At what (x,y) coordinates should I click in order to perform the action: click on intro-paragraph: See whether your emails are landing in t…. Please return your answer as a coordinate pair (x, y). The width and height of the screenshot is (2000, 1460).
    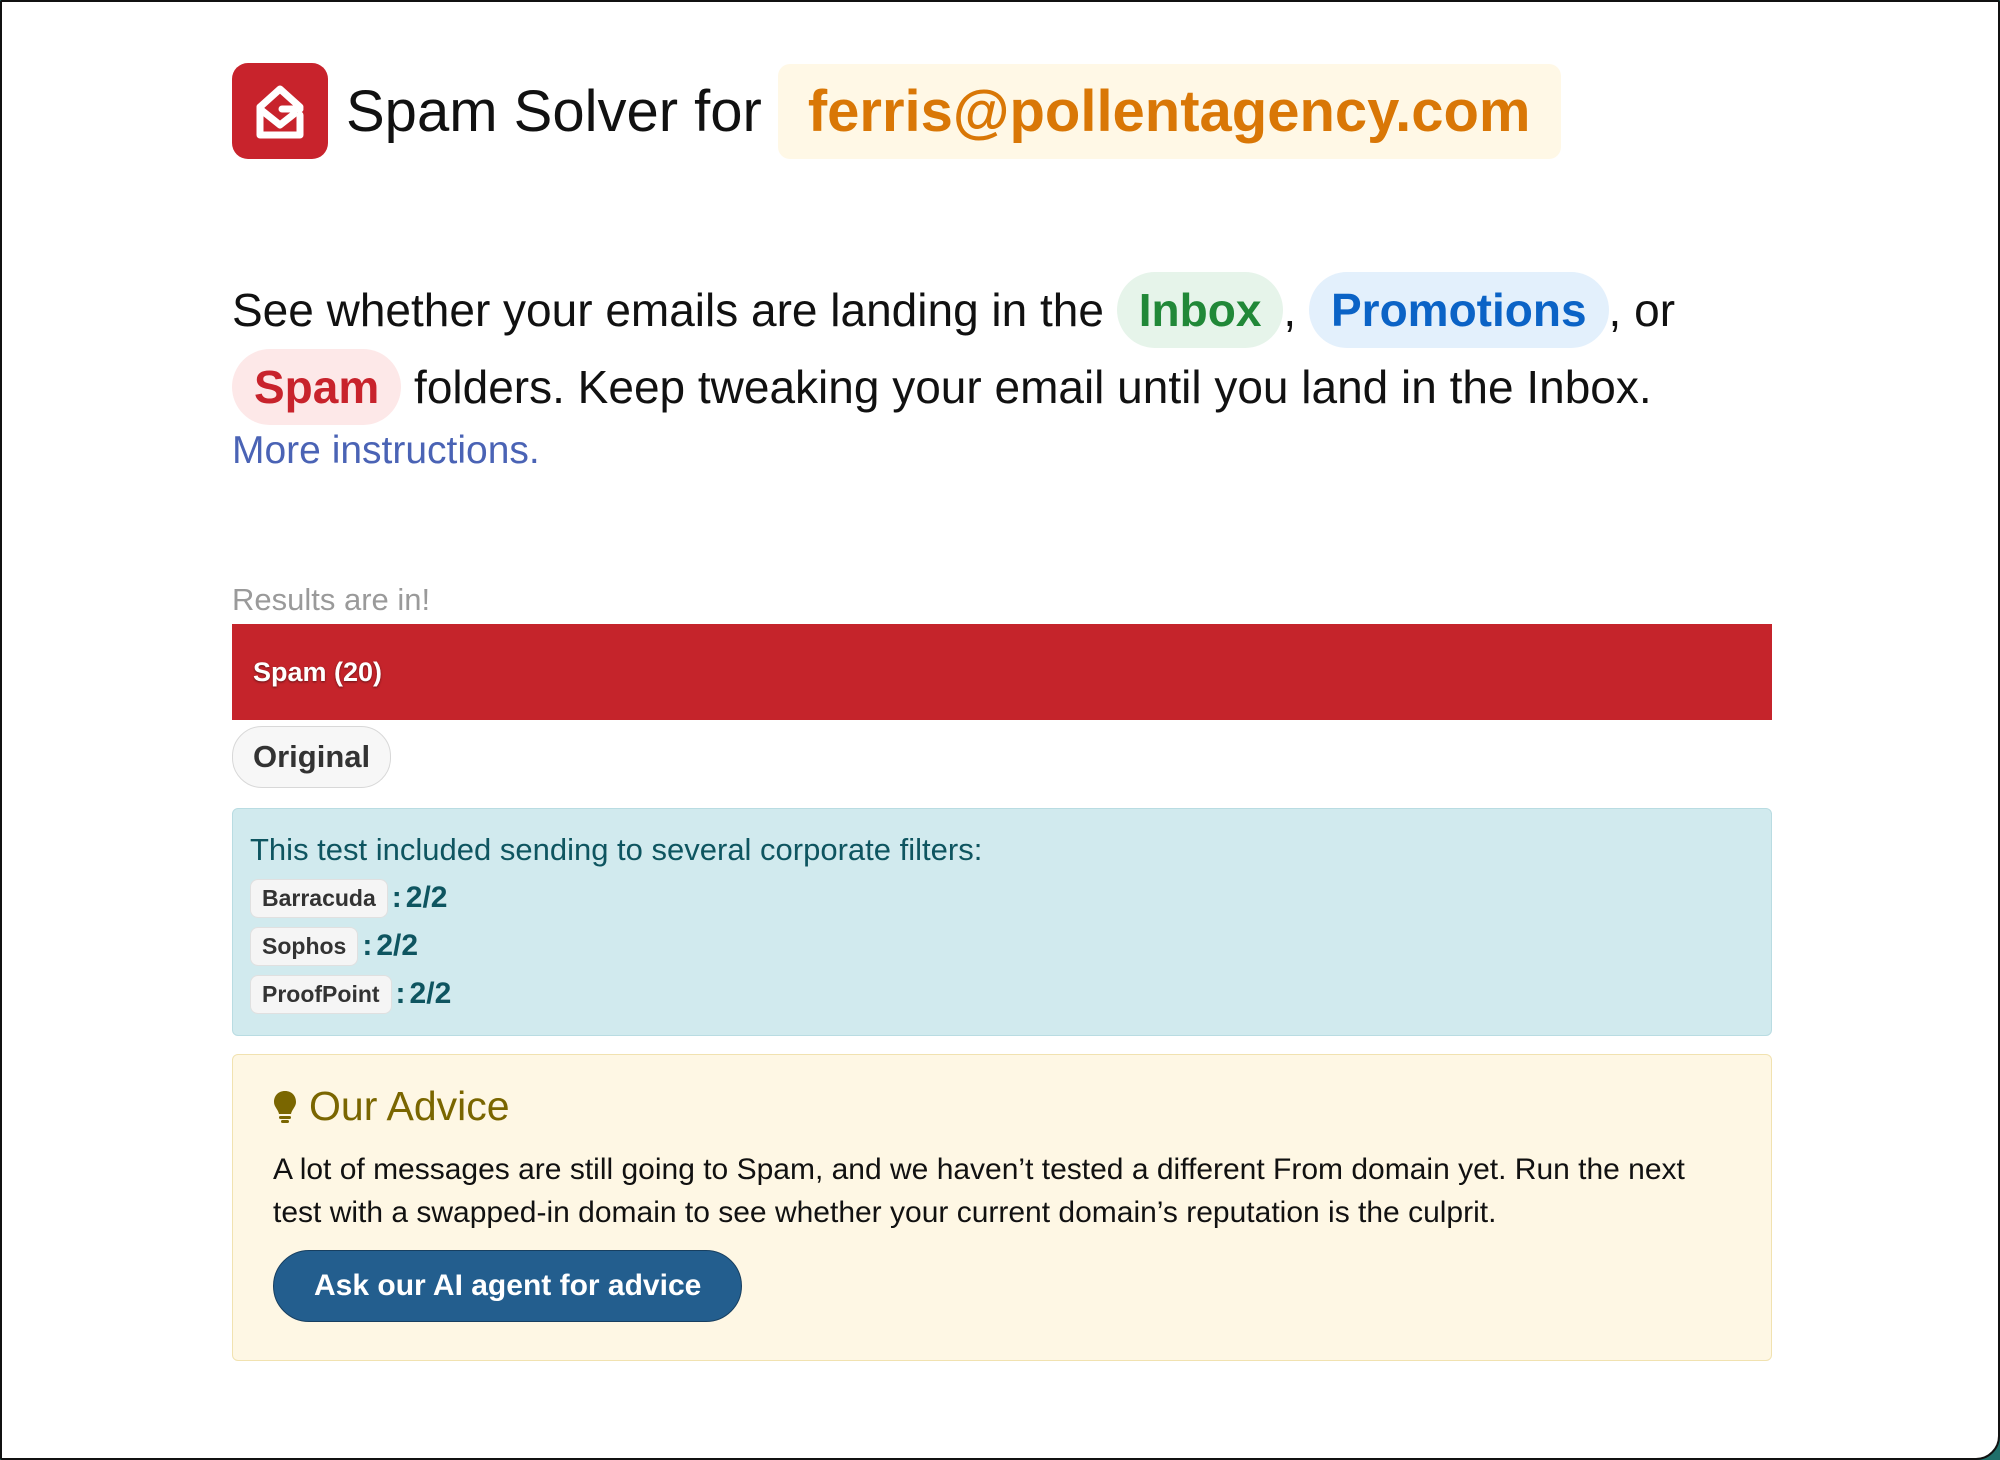
    Looking at the image, I should click on (1002, 349).